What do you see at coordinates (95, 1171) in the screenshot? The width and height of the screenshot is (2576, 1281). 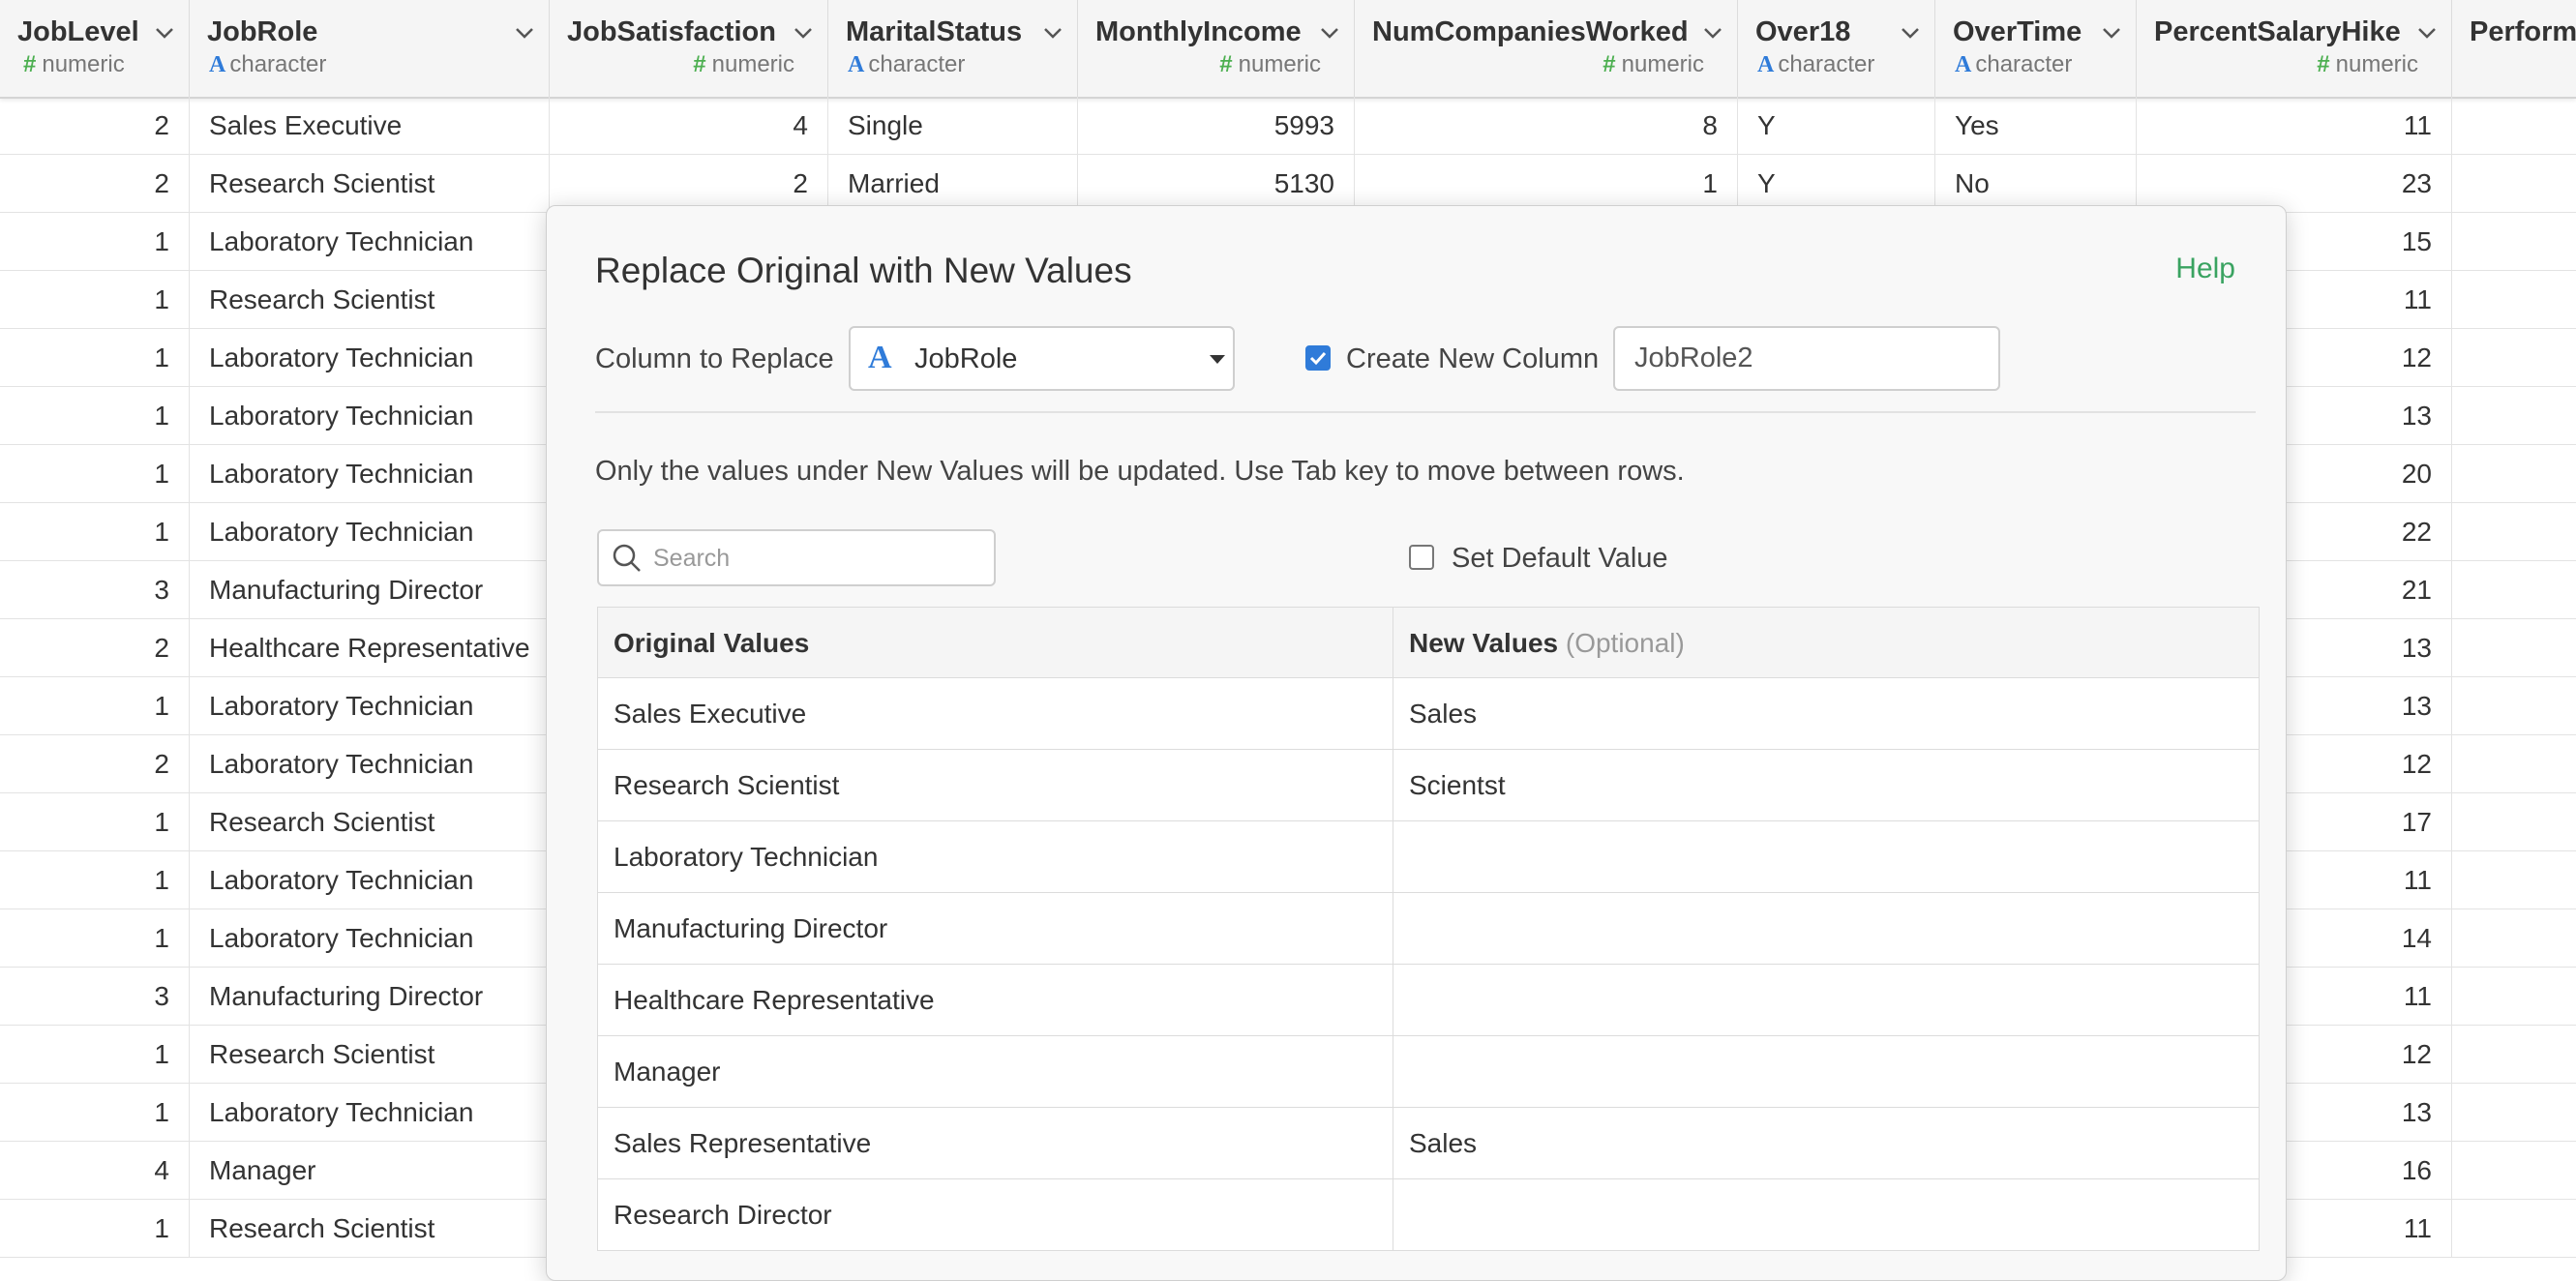 I see `cell-joblevel: 4` at bounding box center [95, 1171].